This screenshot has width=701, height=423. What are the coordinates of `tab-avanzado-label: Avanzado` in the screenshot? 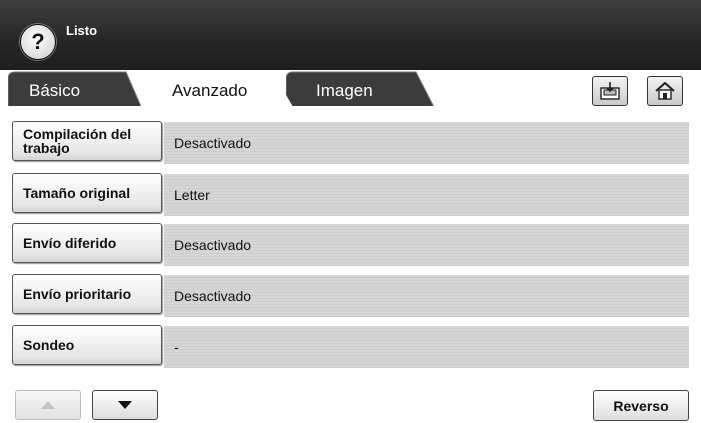 It's located at (210, 90).